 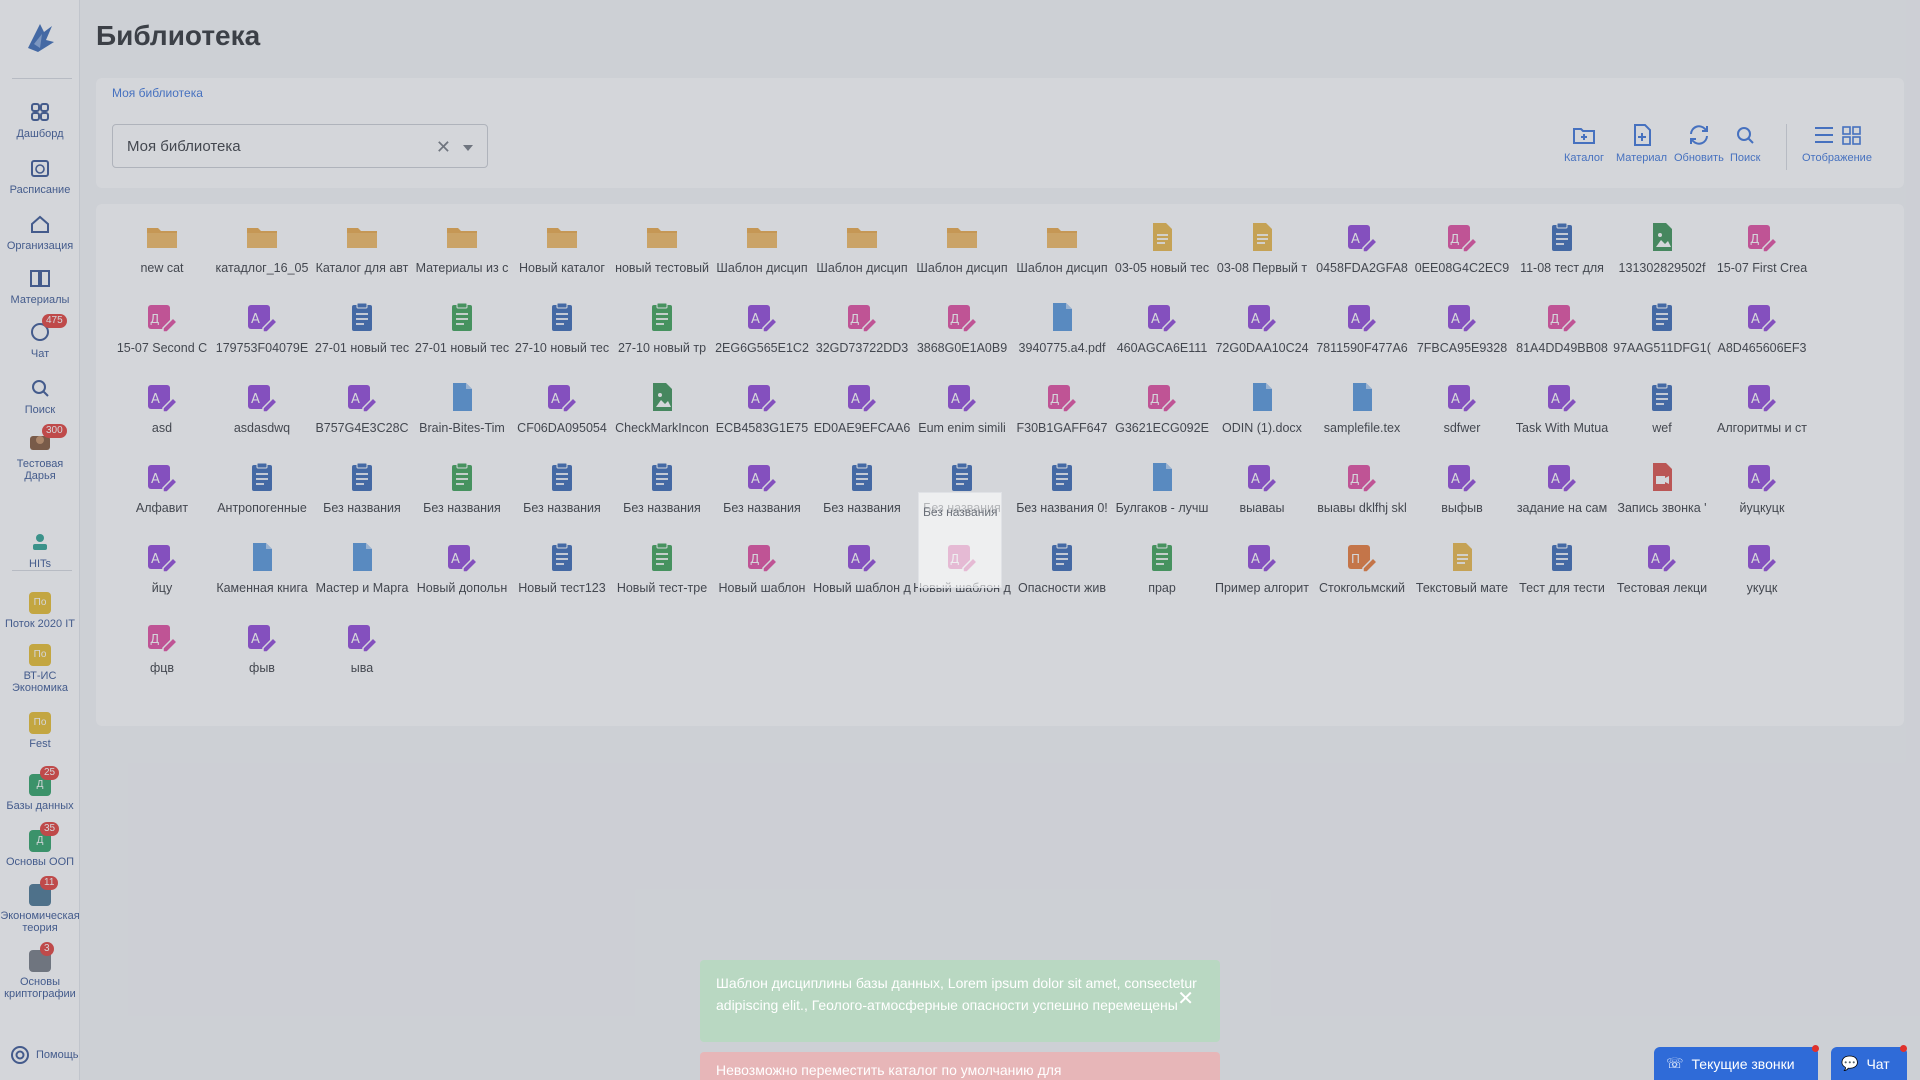 I want to click on current-calls-label: Текущие звонки, so click(x=1743, y=1063).